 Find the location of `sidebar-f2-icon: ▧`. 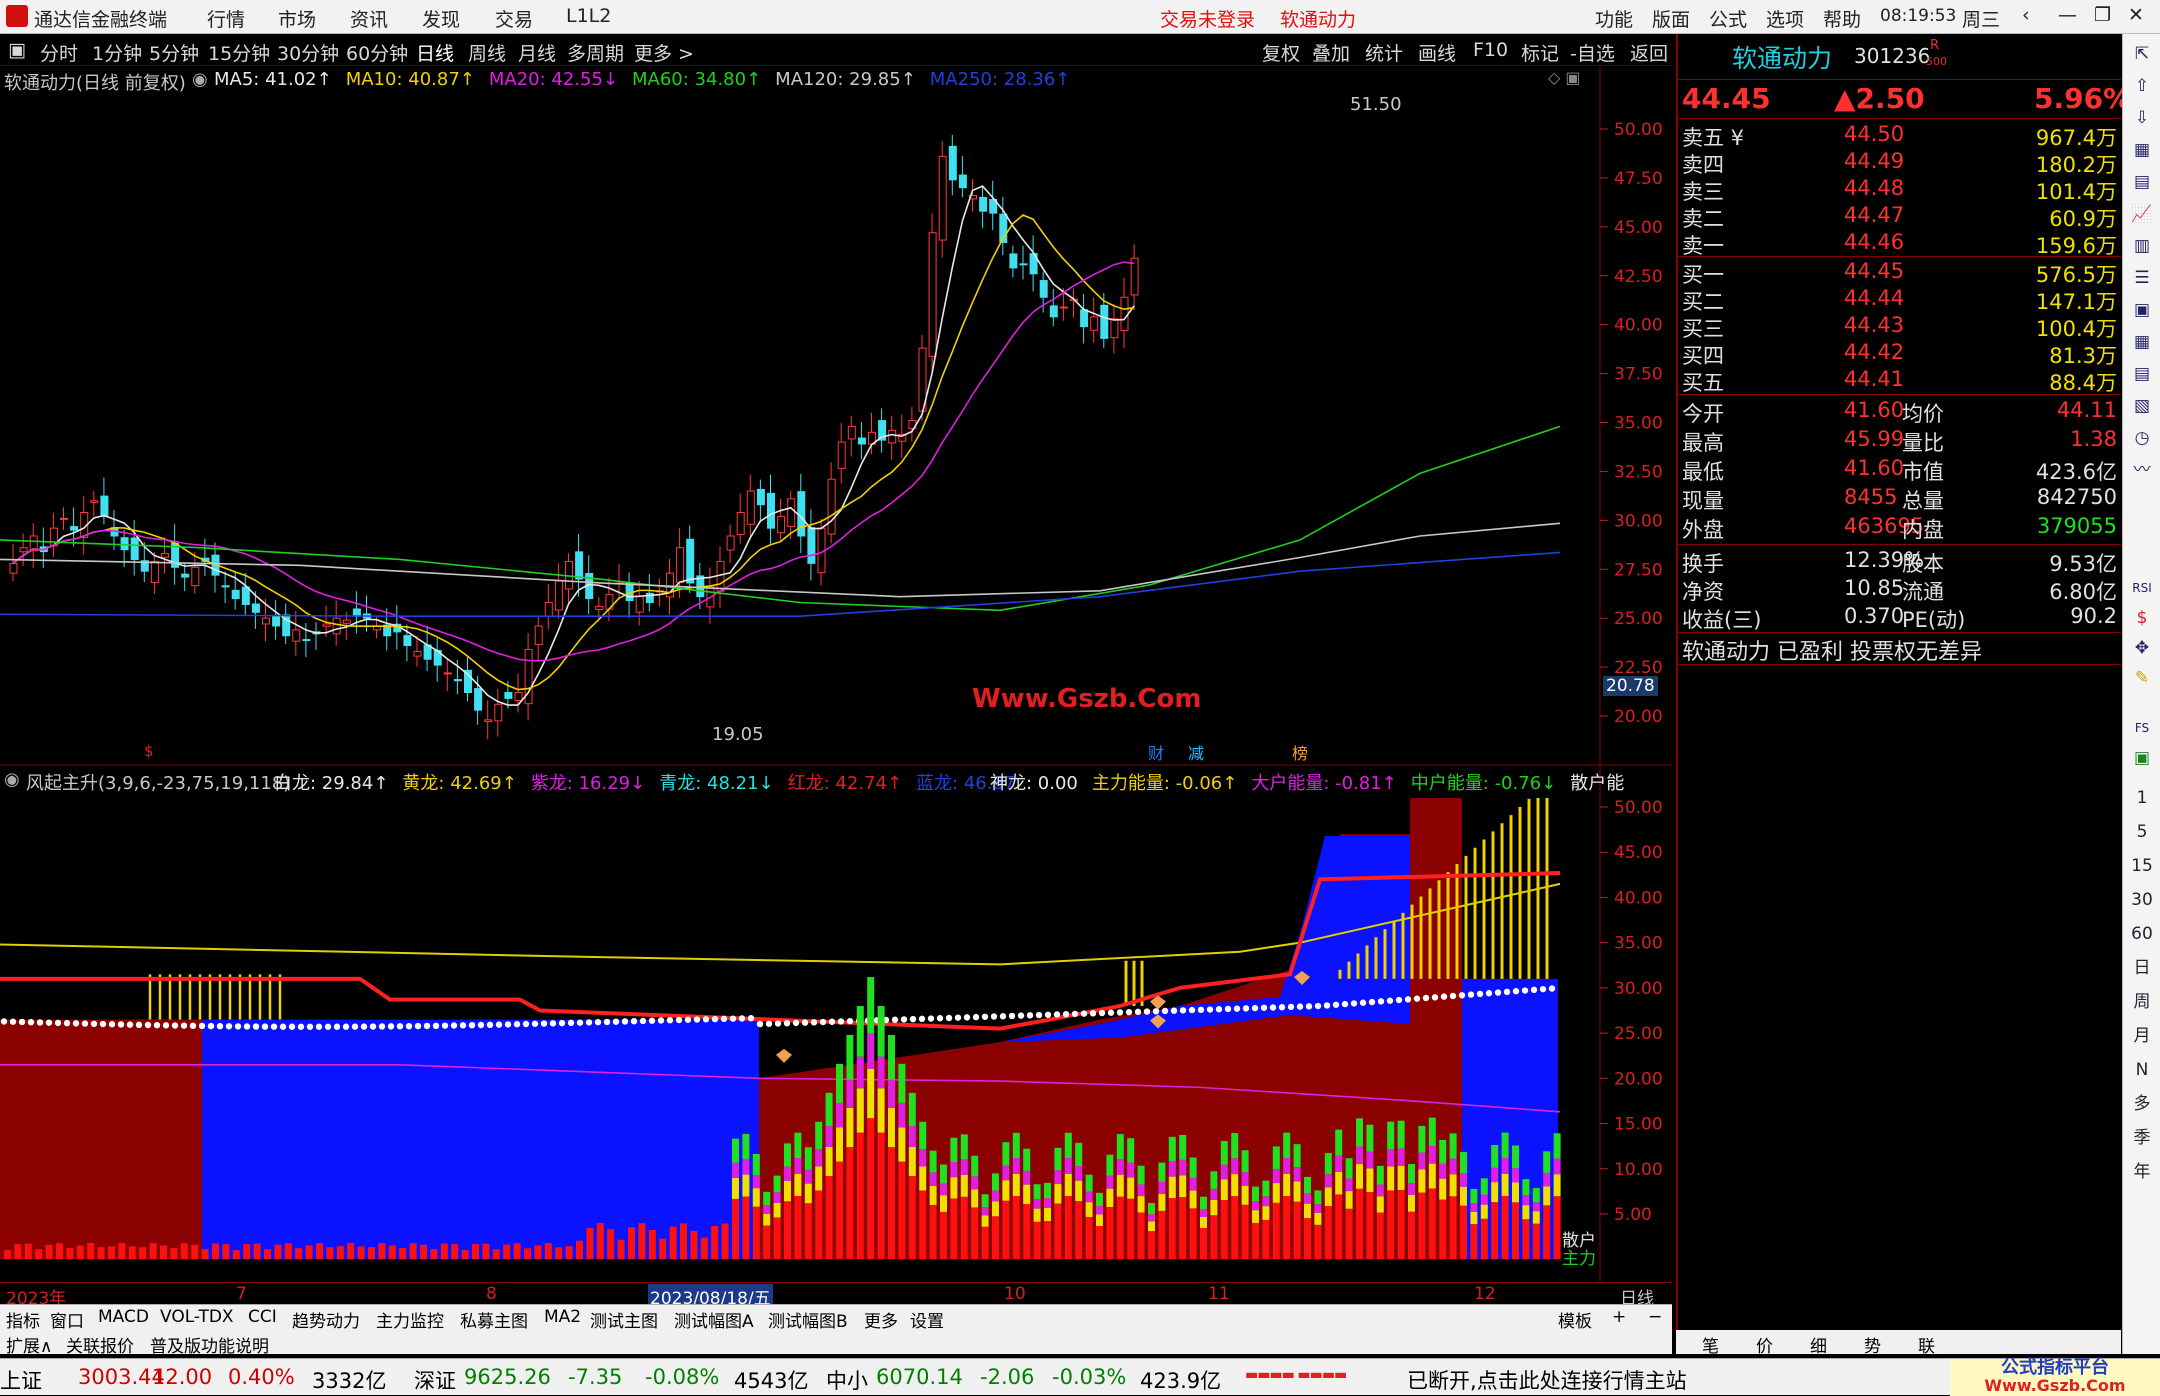

sidebar-f2-icon: ▧ is located at coordinates (2142, 406).